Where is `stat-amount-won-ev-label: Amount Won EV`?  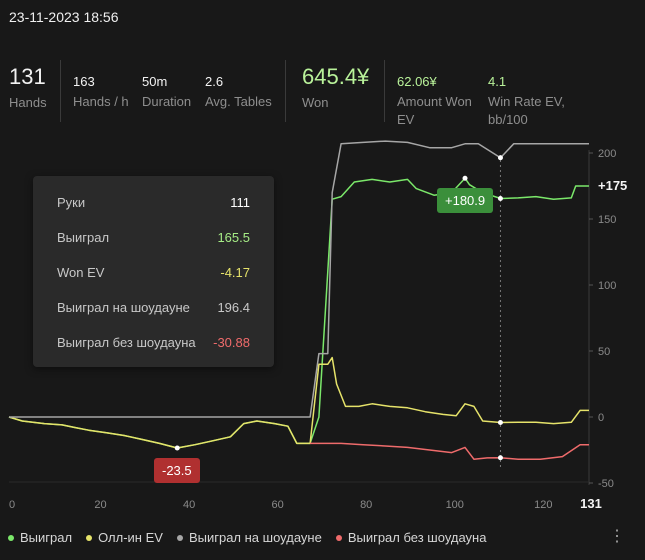 stat-amount-won-ev-label: Amount Won EV is located at coordinates (434, 110).